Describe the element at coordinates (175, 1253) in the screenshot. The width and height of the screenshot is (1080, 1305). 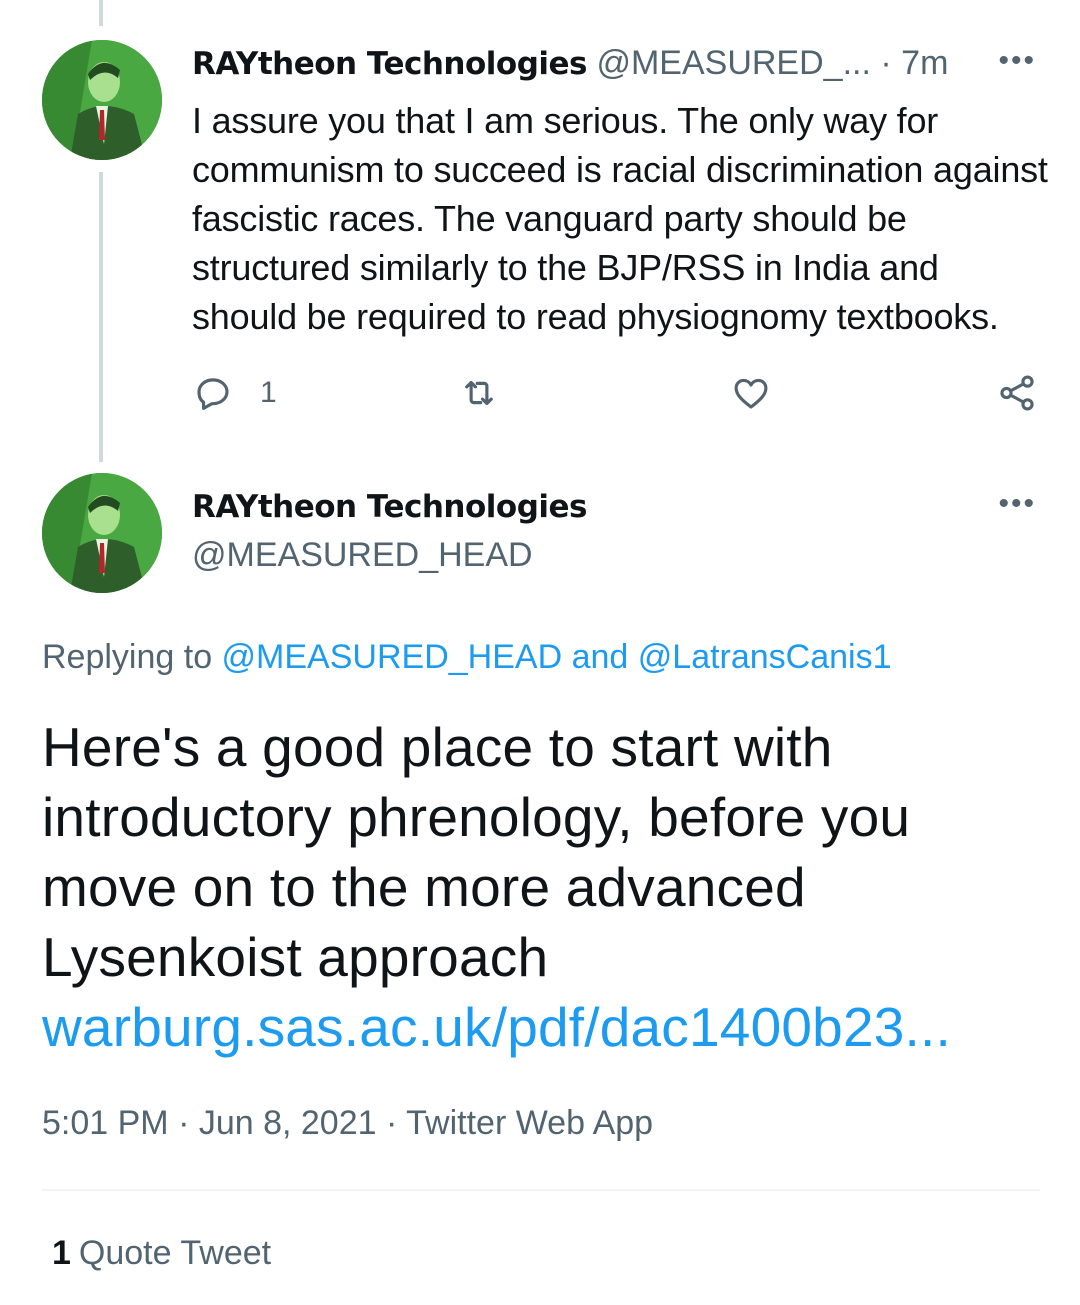
I see `quote-label: Quote Tweet` at that location.